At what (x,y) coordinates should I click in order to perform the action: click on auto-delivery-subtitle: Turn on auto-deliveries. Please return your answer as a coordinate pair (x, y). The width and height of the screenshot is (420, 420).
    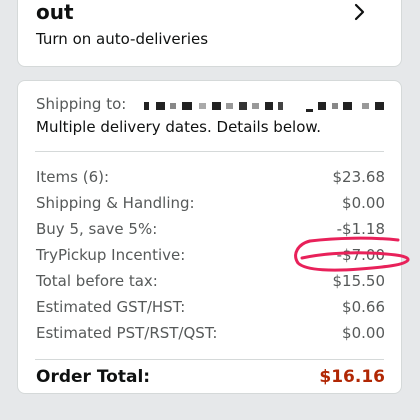
    Looking at the image, I should click on (122, 39).